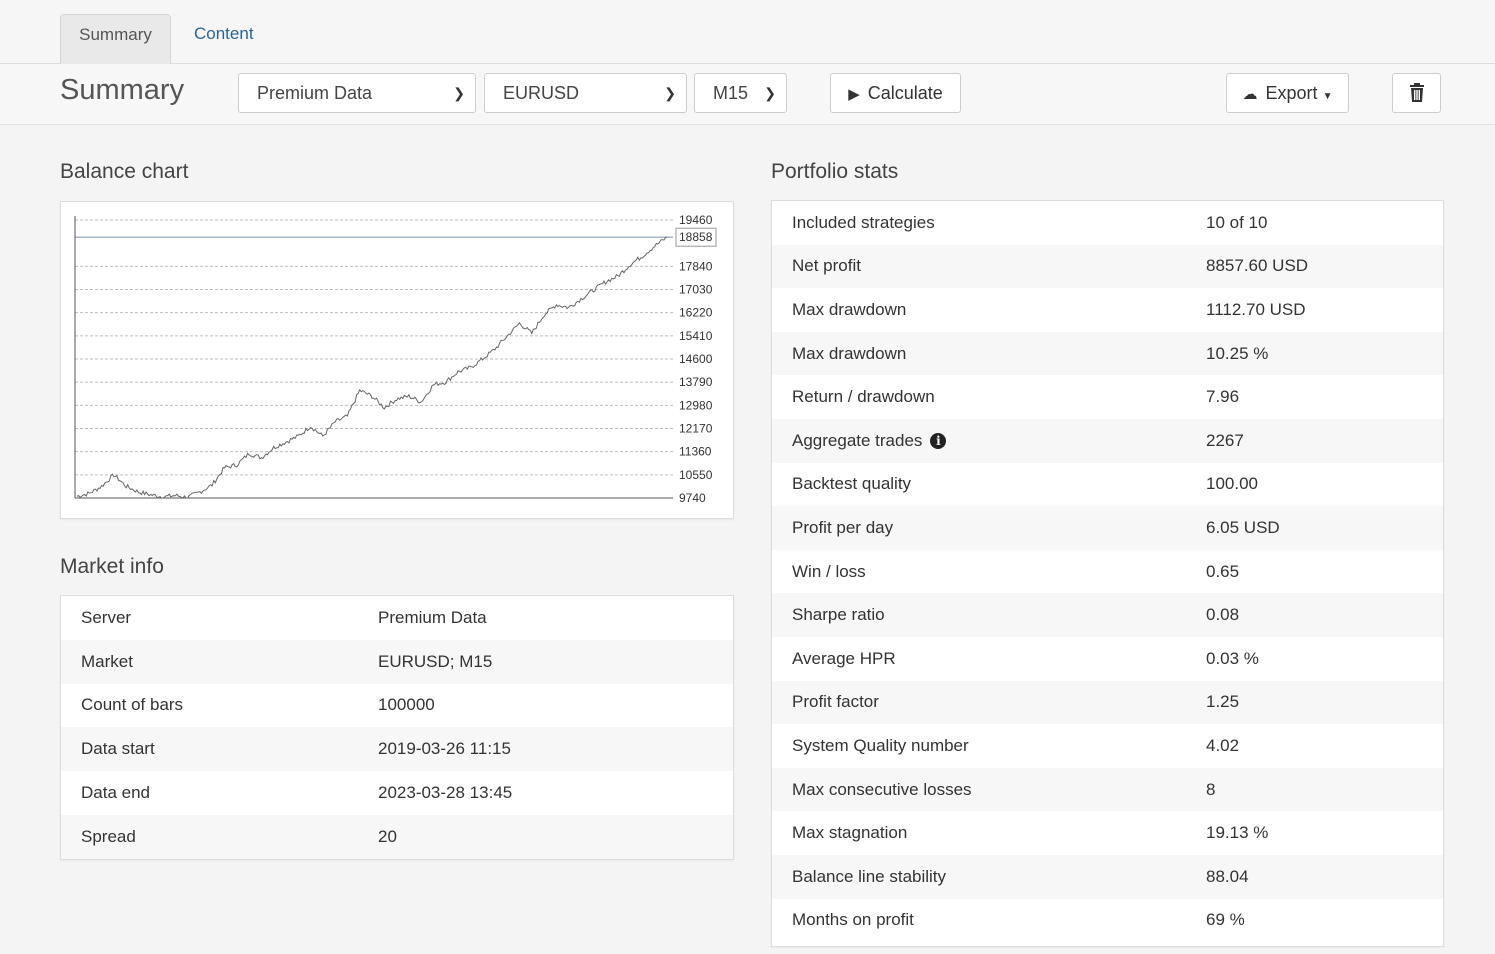  I want to click on row-label-text: Balance line stability, so click(869, 876).